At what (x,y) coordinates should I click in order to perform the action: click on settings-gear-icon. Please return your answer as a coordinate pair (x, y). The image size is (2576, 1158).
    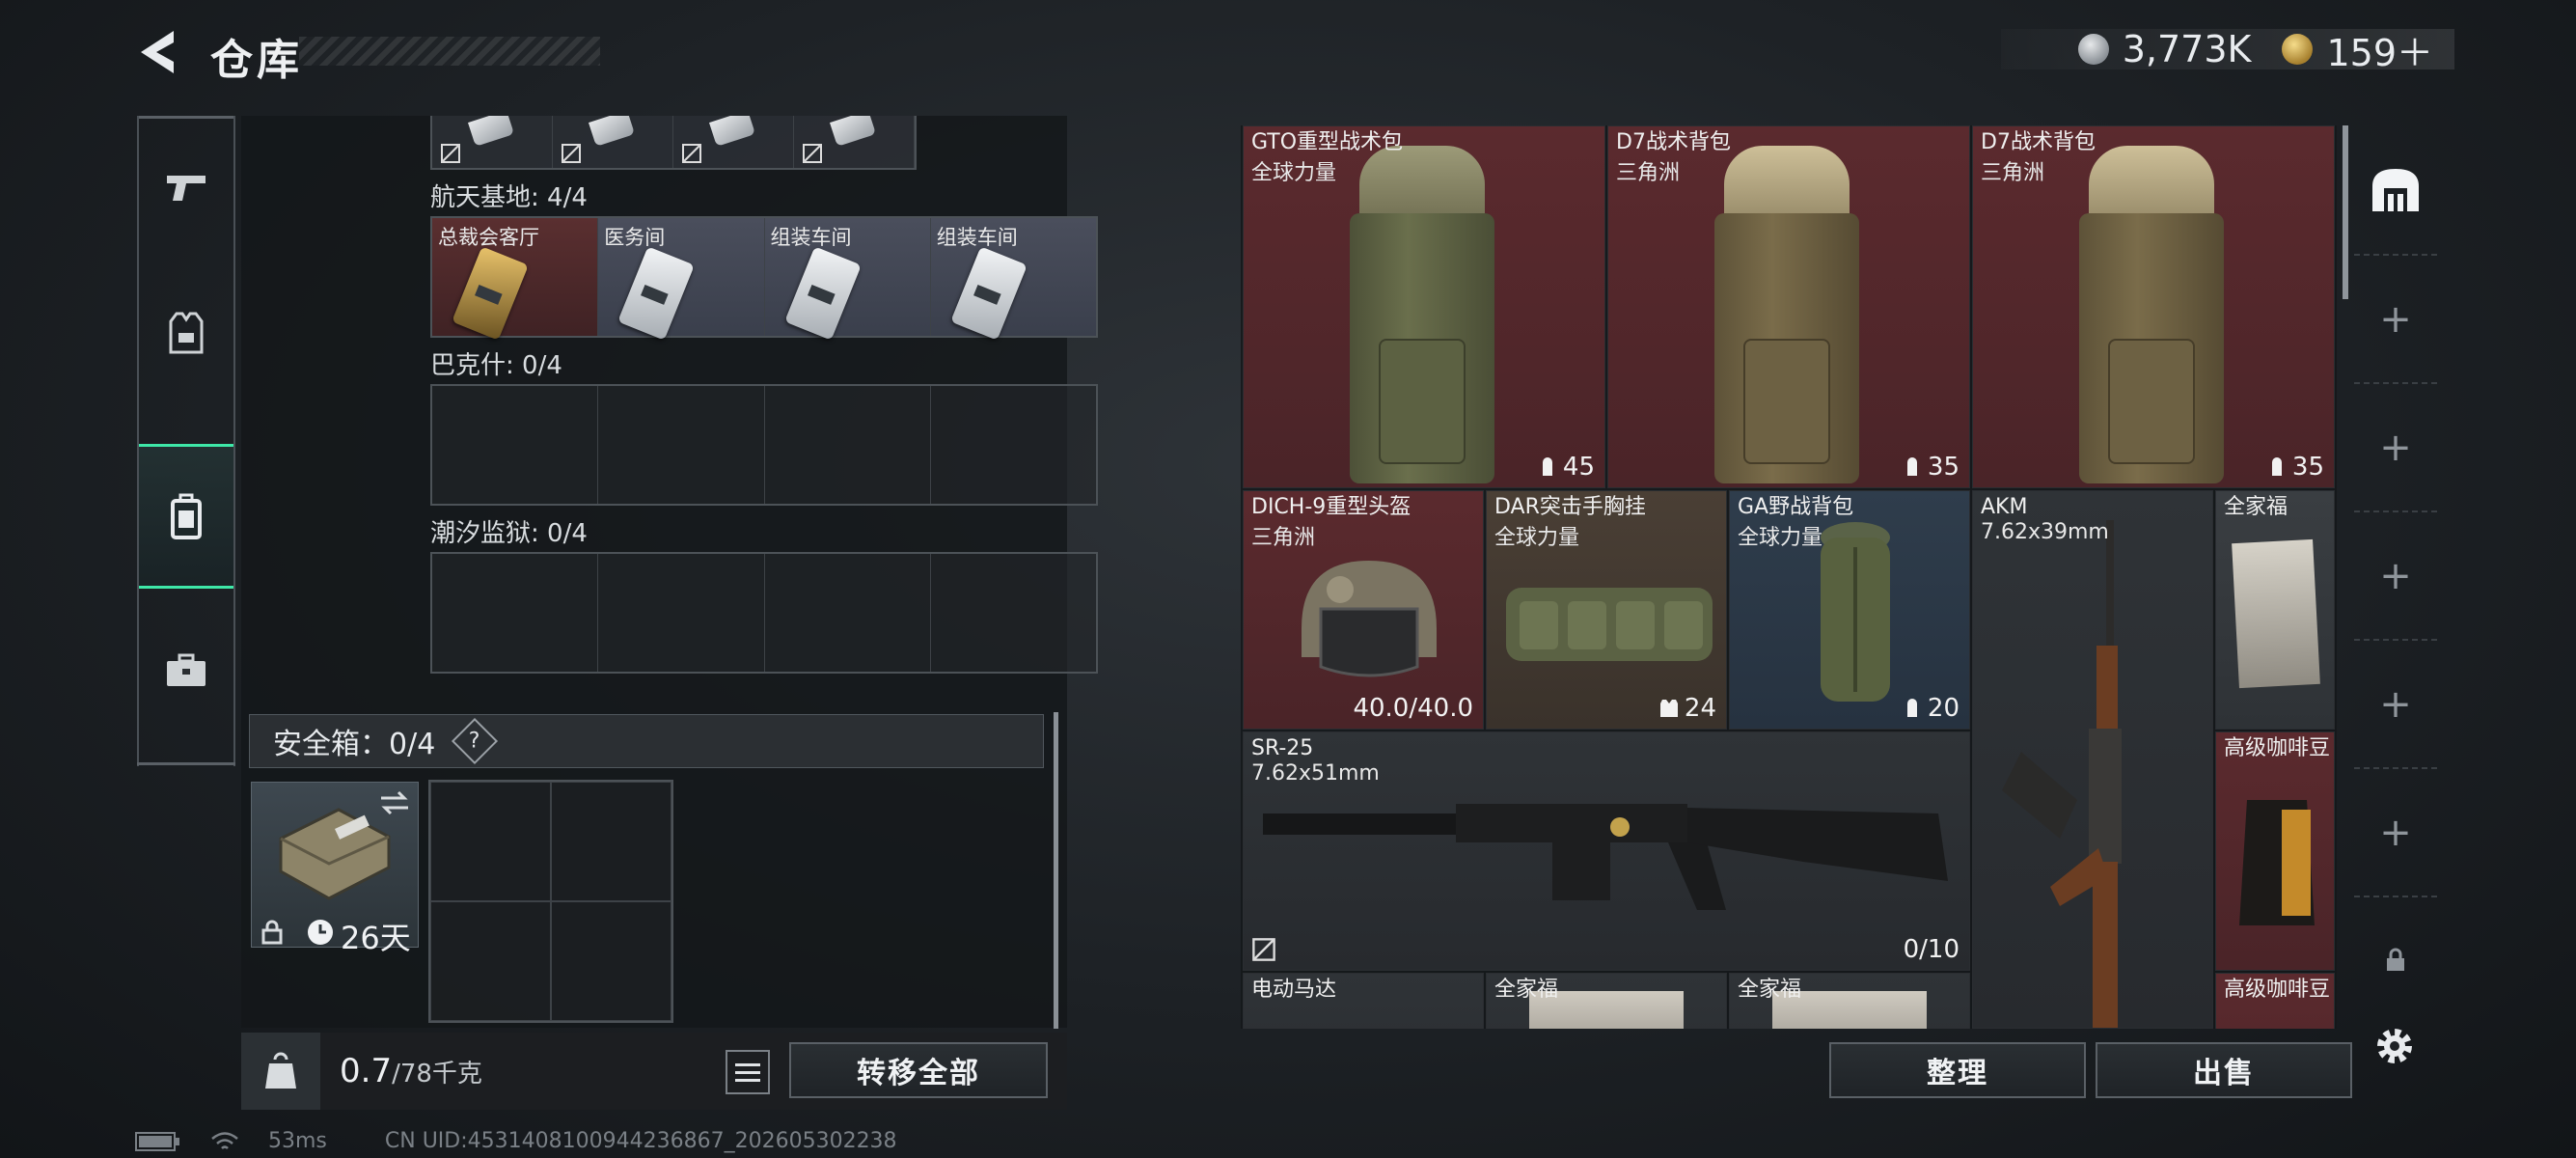
    Looking at the image, I should click on (2395, 1046).